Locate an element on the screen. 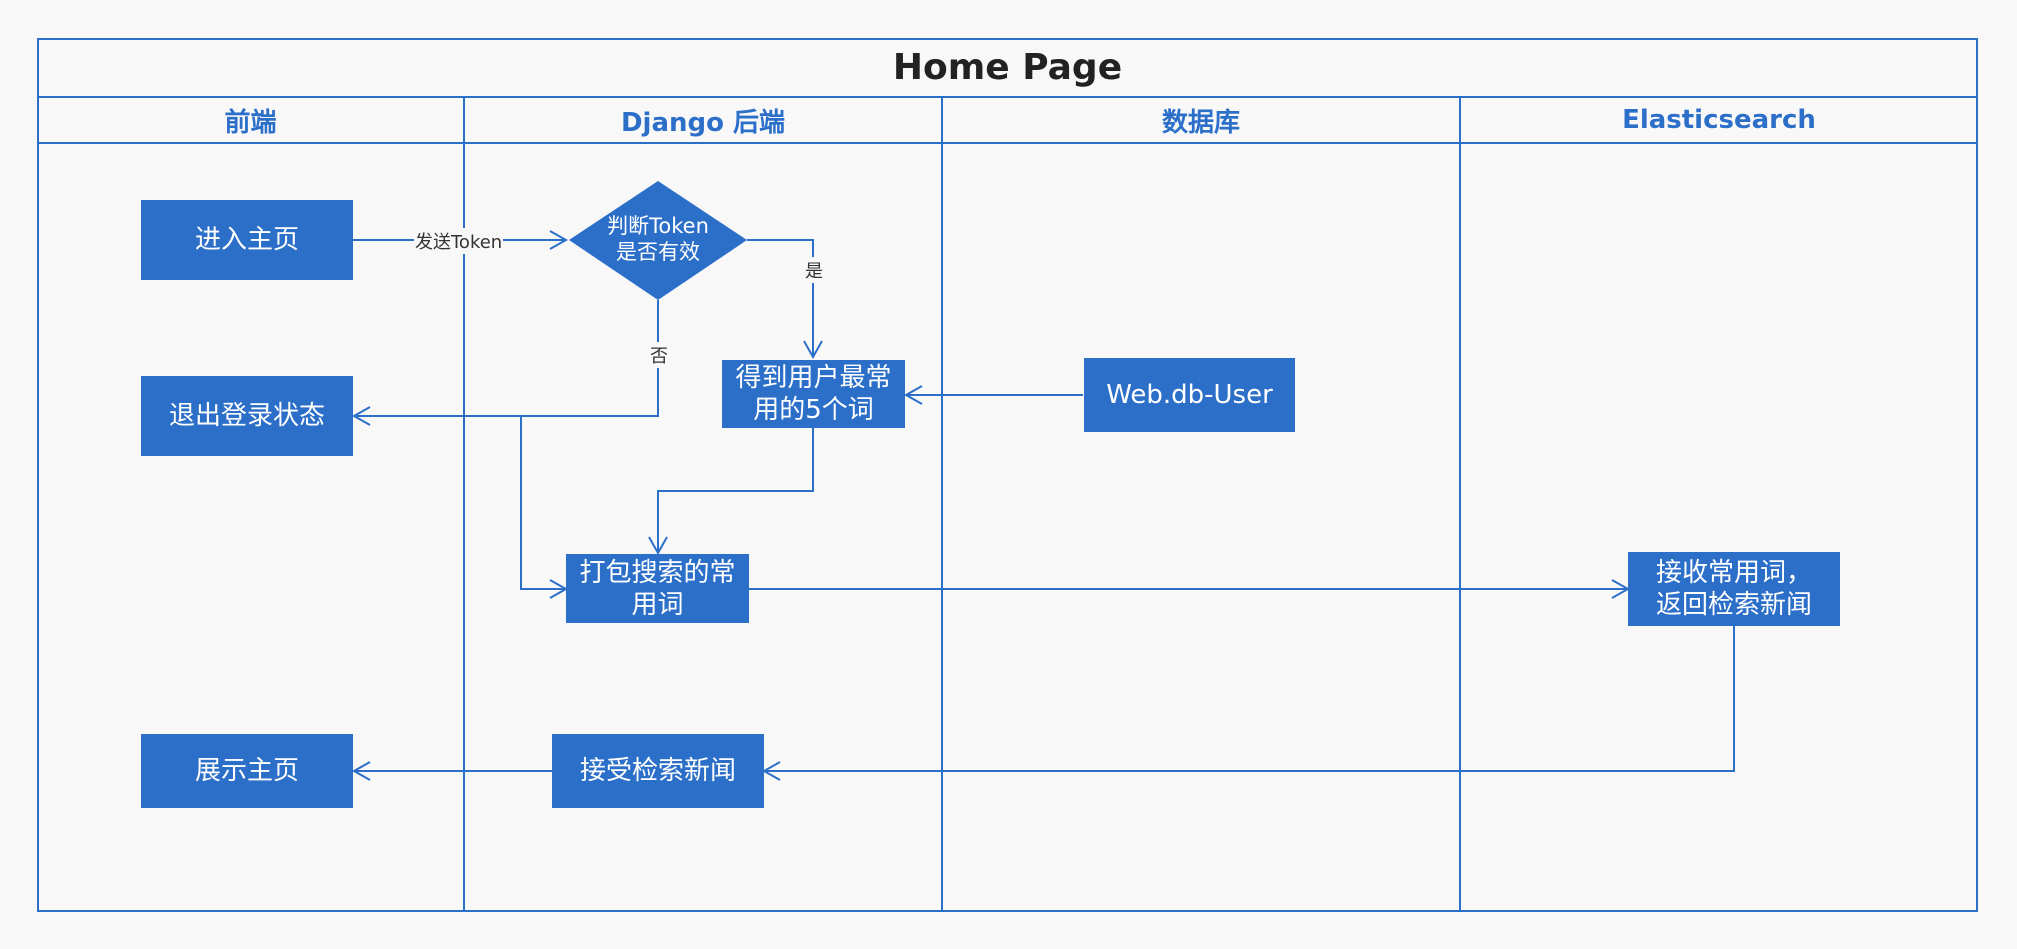 The image size is (2017, 949). node-label: 退出登录状态 is located at coordinates (246, 416).